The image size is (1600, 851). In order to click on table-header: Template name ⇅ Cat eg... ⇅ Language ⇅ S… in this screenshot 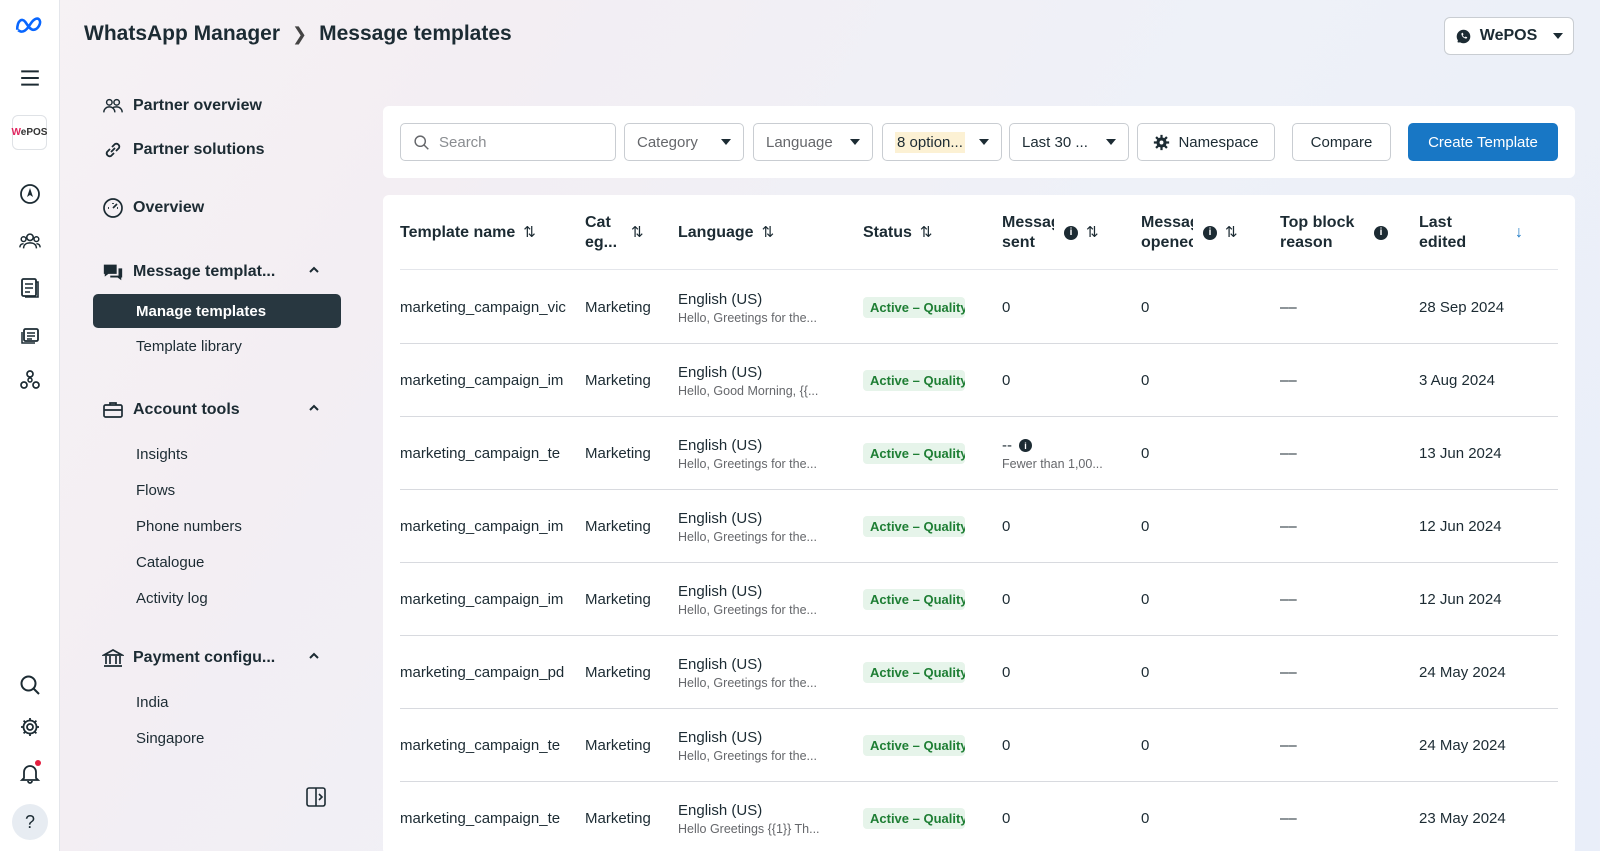, I will do `click(979, 232)`.